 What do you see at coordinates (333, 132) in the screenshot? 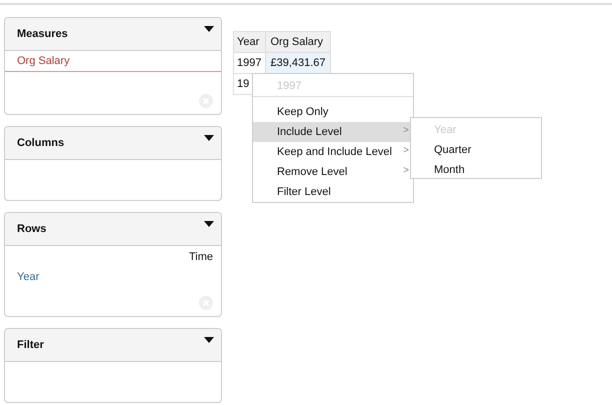
I see `menu-item: Include Level >` at bounding box center [333, 132].